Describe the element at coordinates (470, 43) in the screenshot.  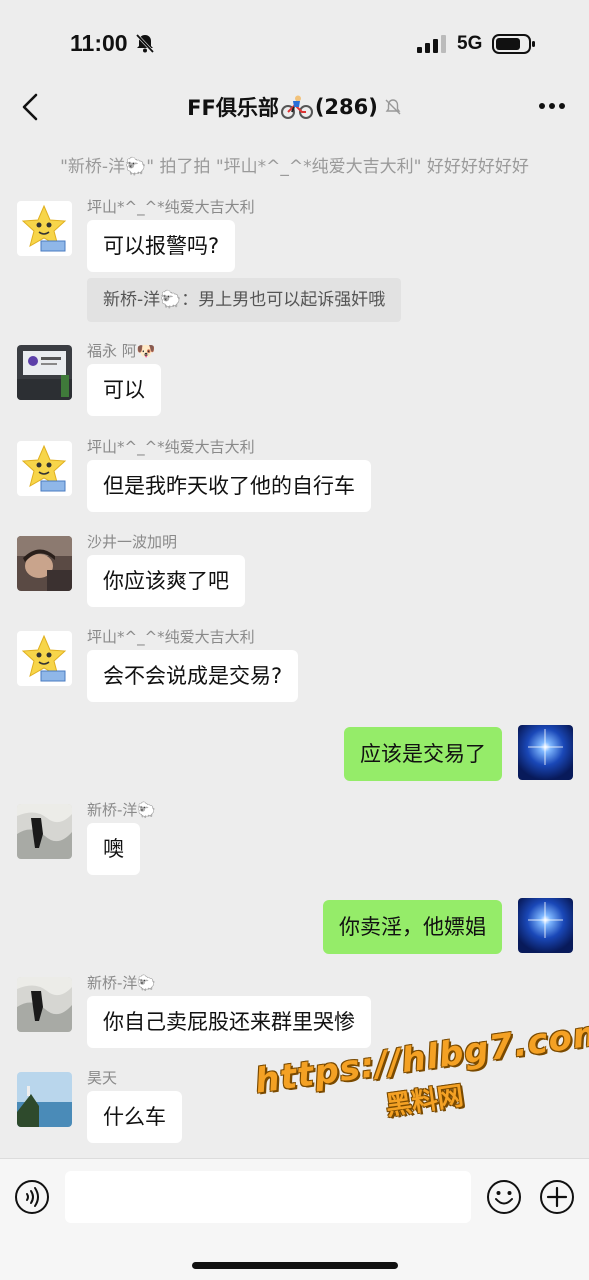
I see `network-type: 5G` at that location.